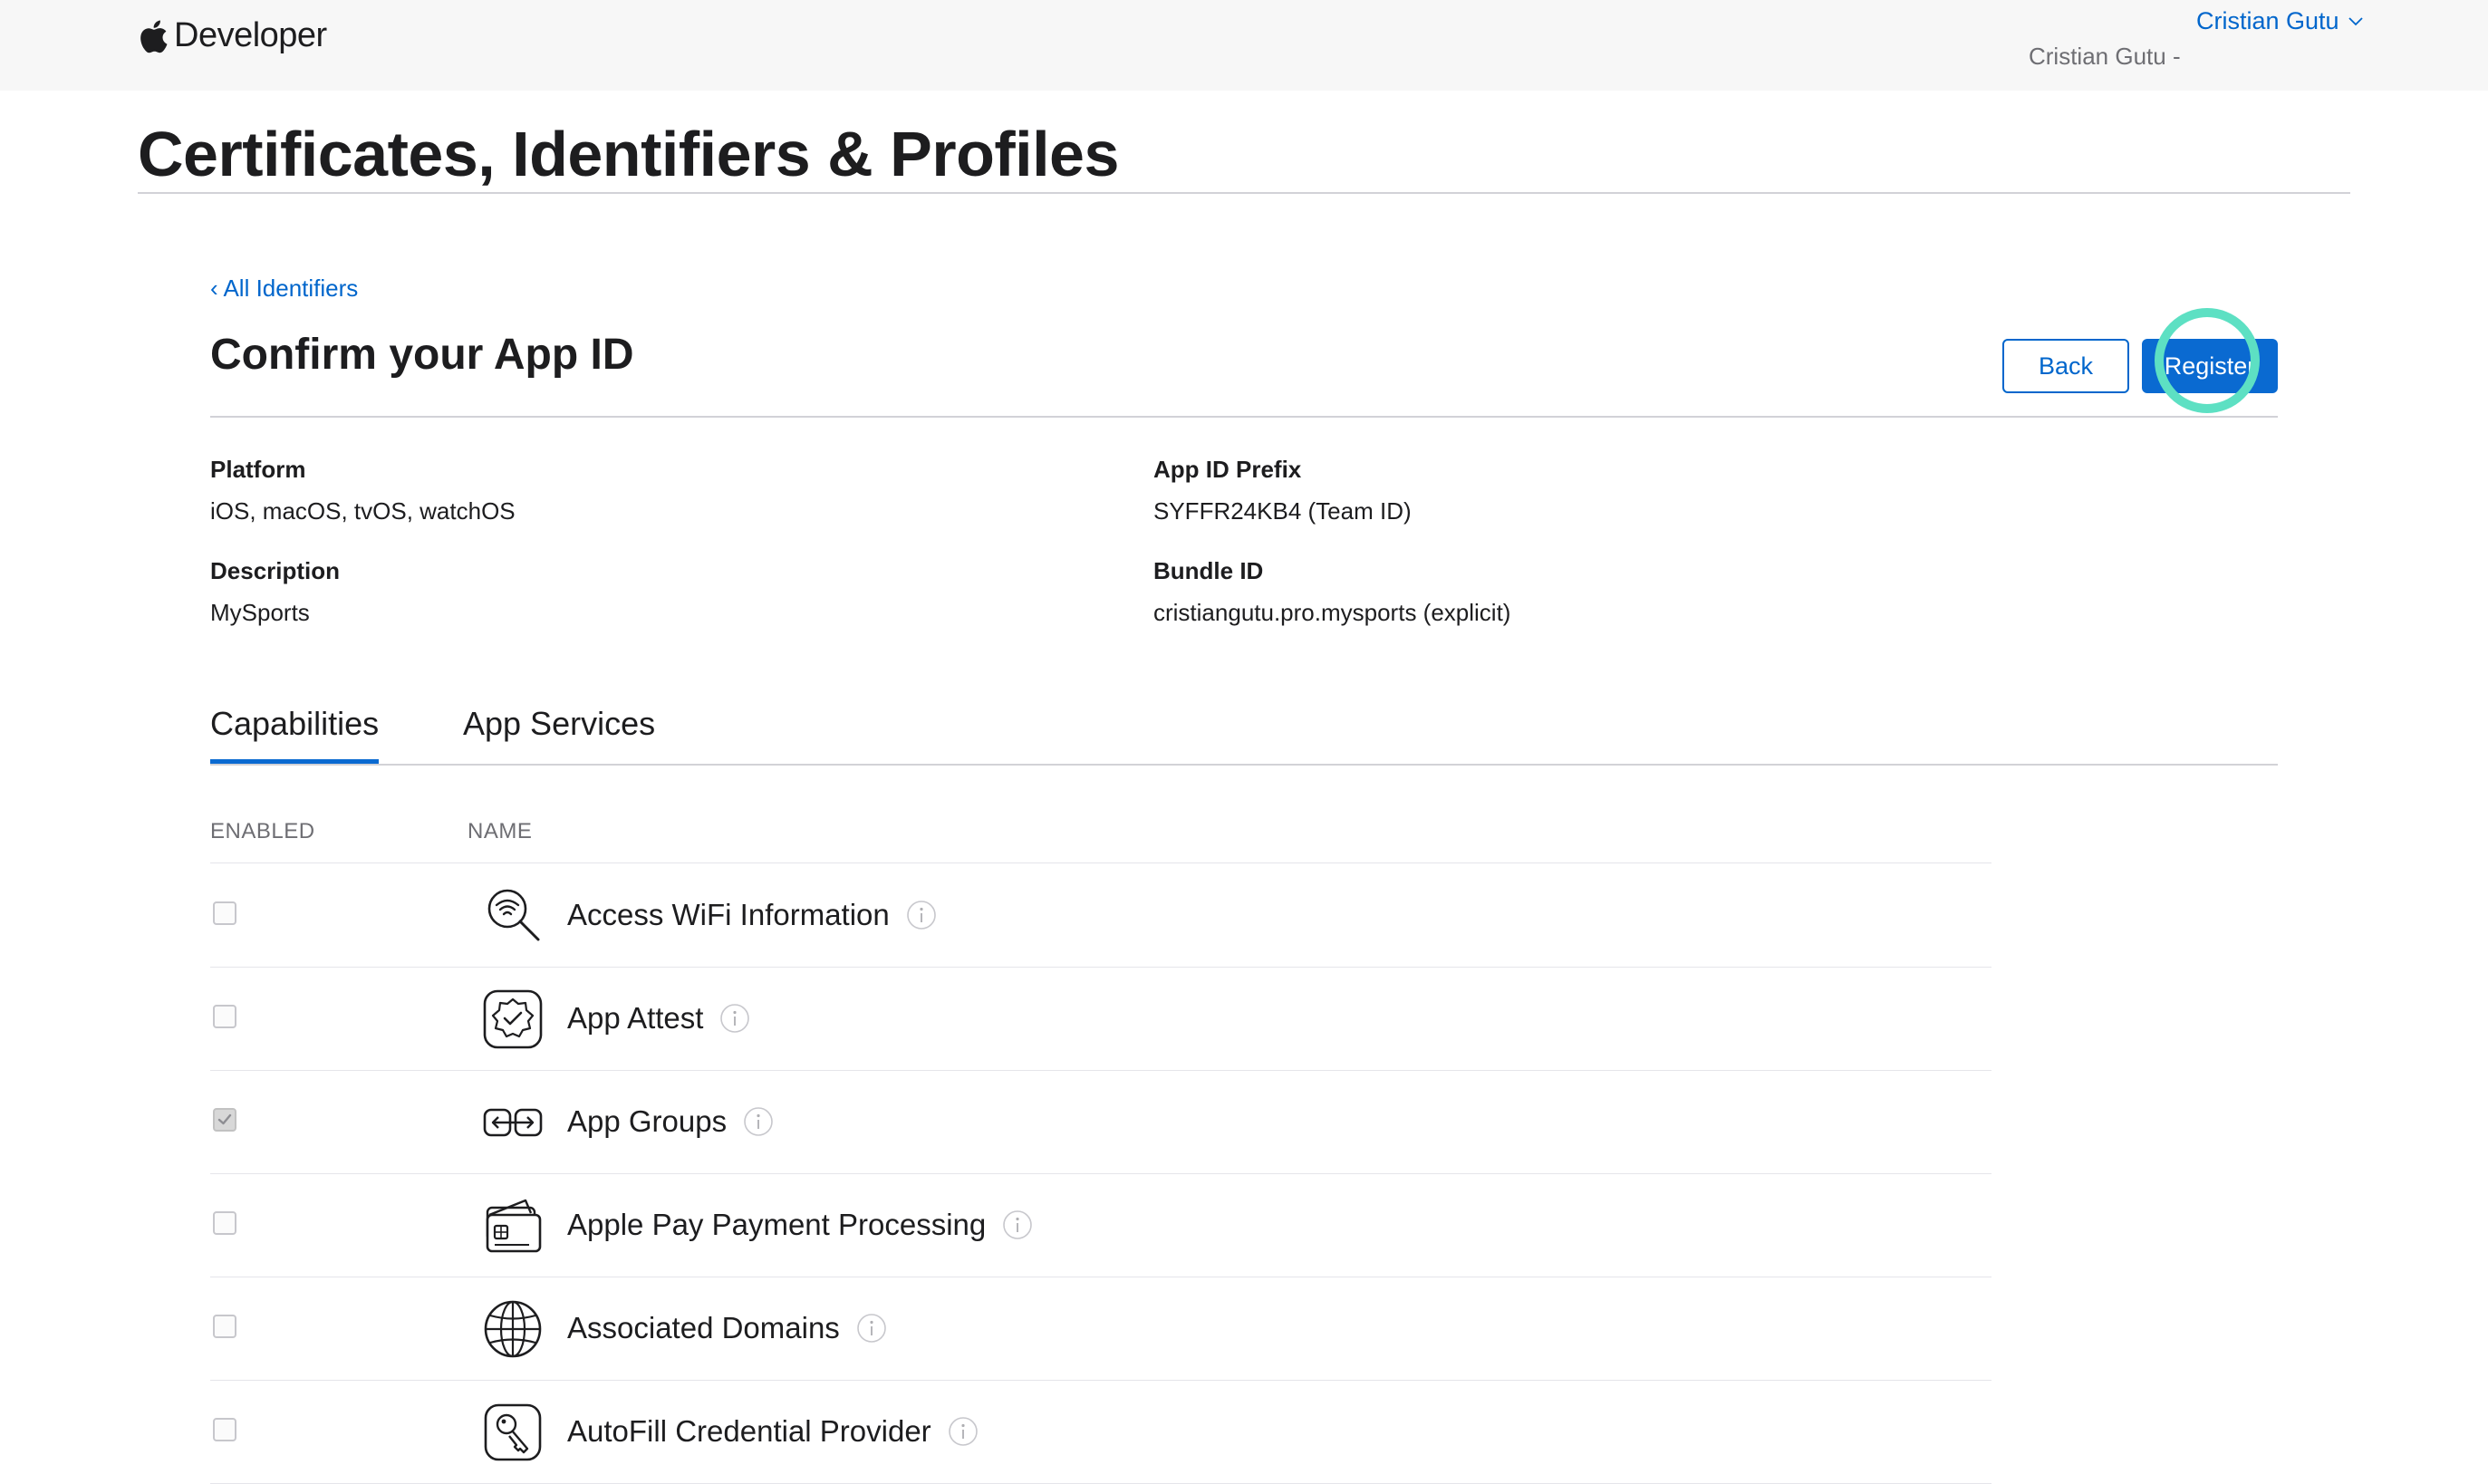 The image size is (2488, 1484). Describe the element at coordinates (275, 570) in the screenshot. I see `description-label: Description` at that location.